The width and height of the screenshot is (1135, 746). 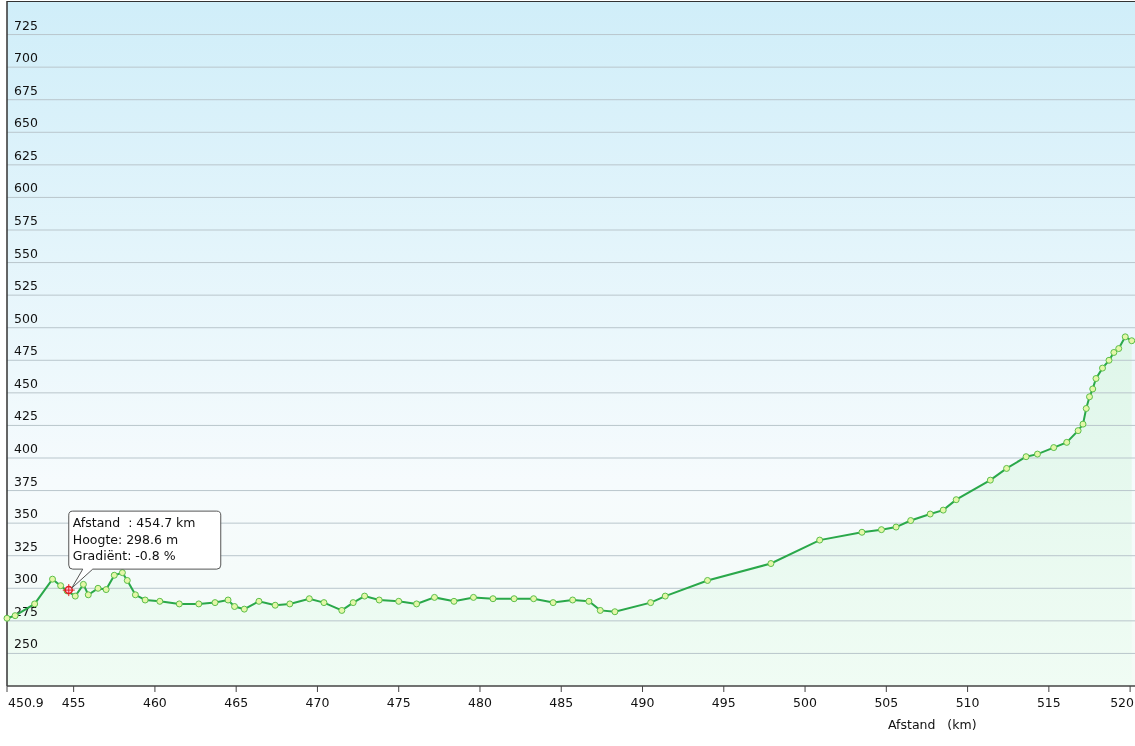 I want to click on x-tick-label: 500, so click(x=805, y=702).